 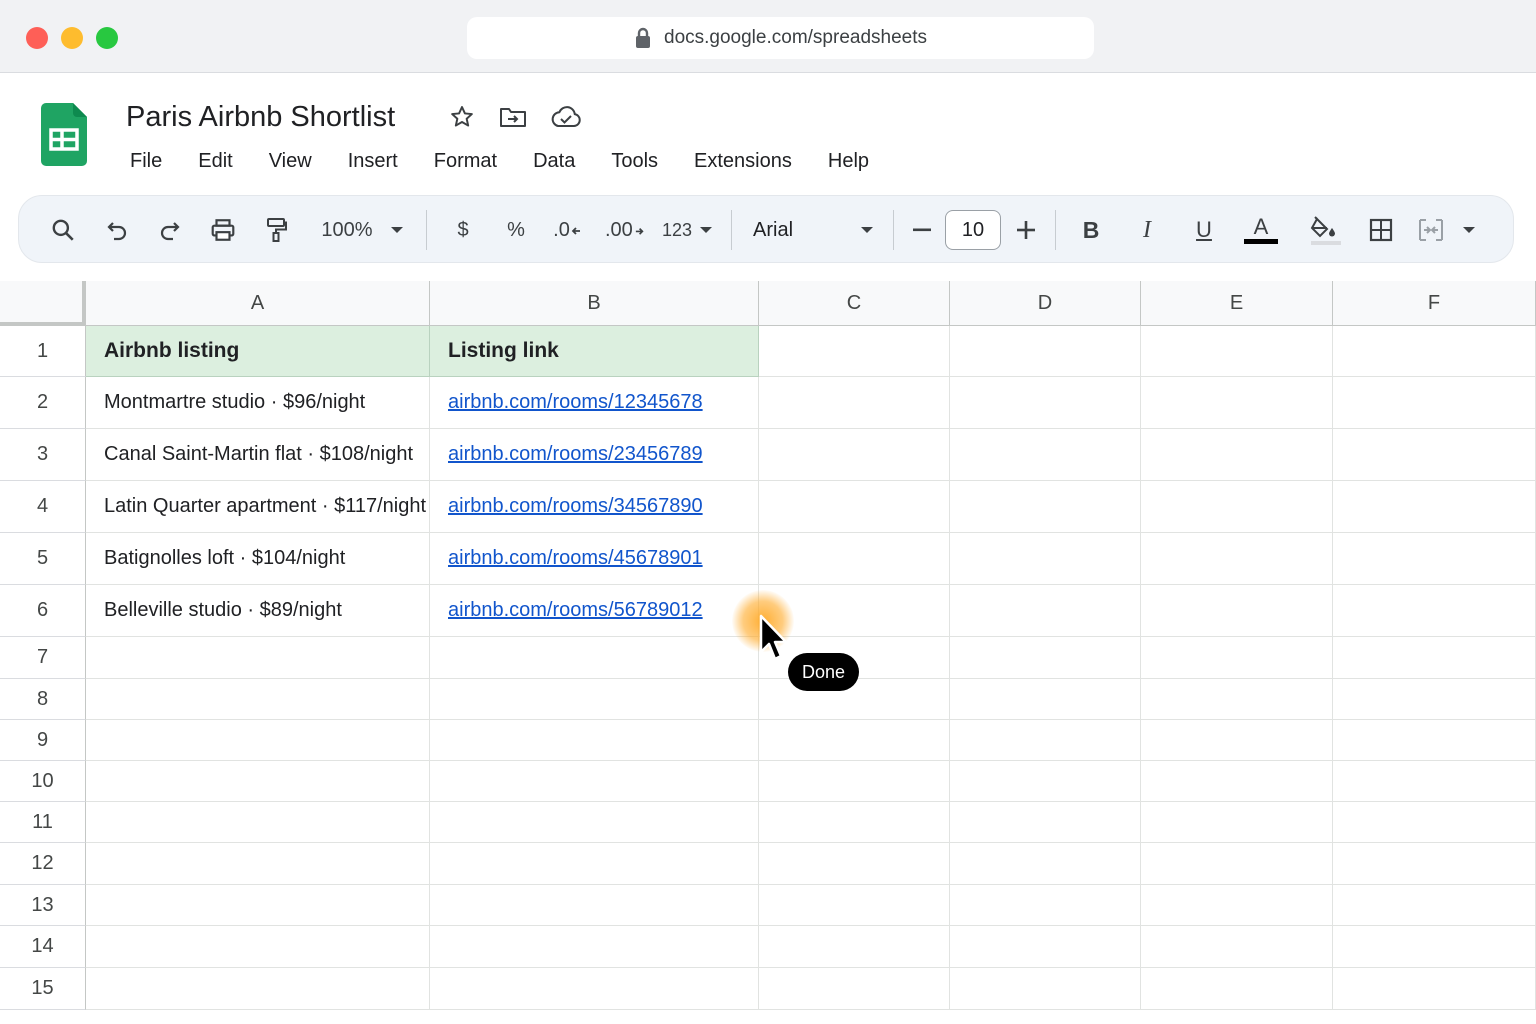 I want to click on cell-d9, so click(x=1045, y=740).